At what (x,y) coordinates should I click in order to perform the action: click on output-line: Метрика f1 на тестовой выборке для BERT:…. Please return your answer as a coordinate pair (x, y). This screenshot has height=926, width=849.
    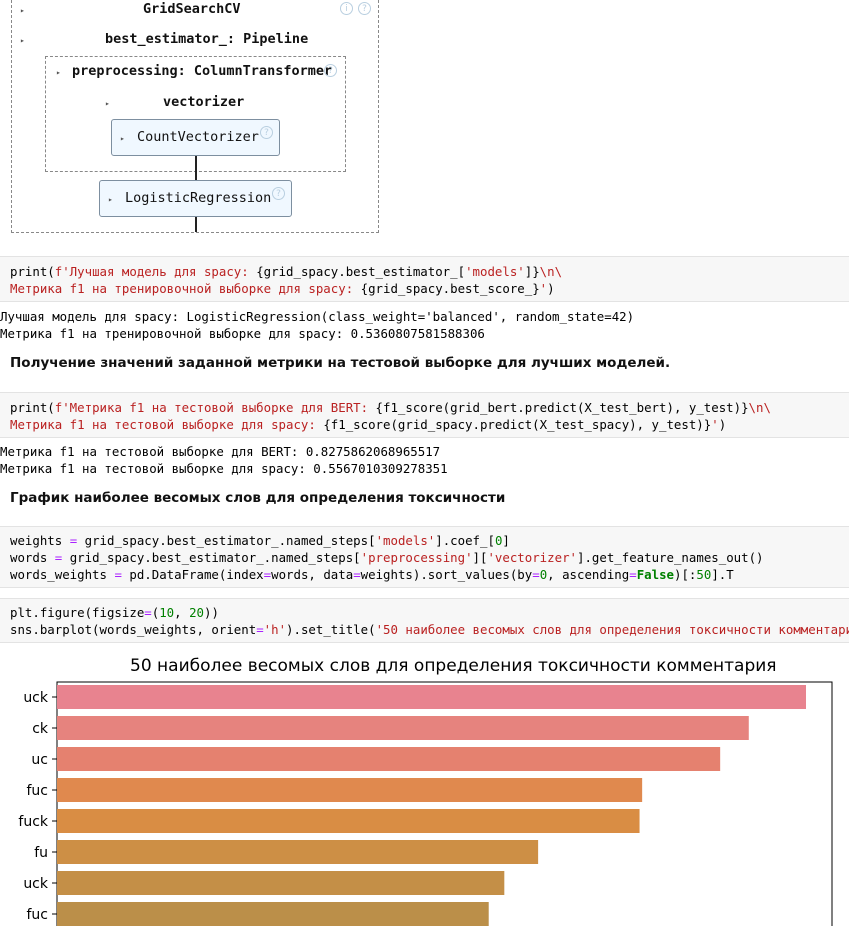
    Looking at the image, I should click on (220, 451).